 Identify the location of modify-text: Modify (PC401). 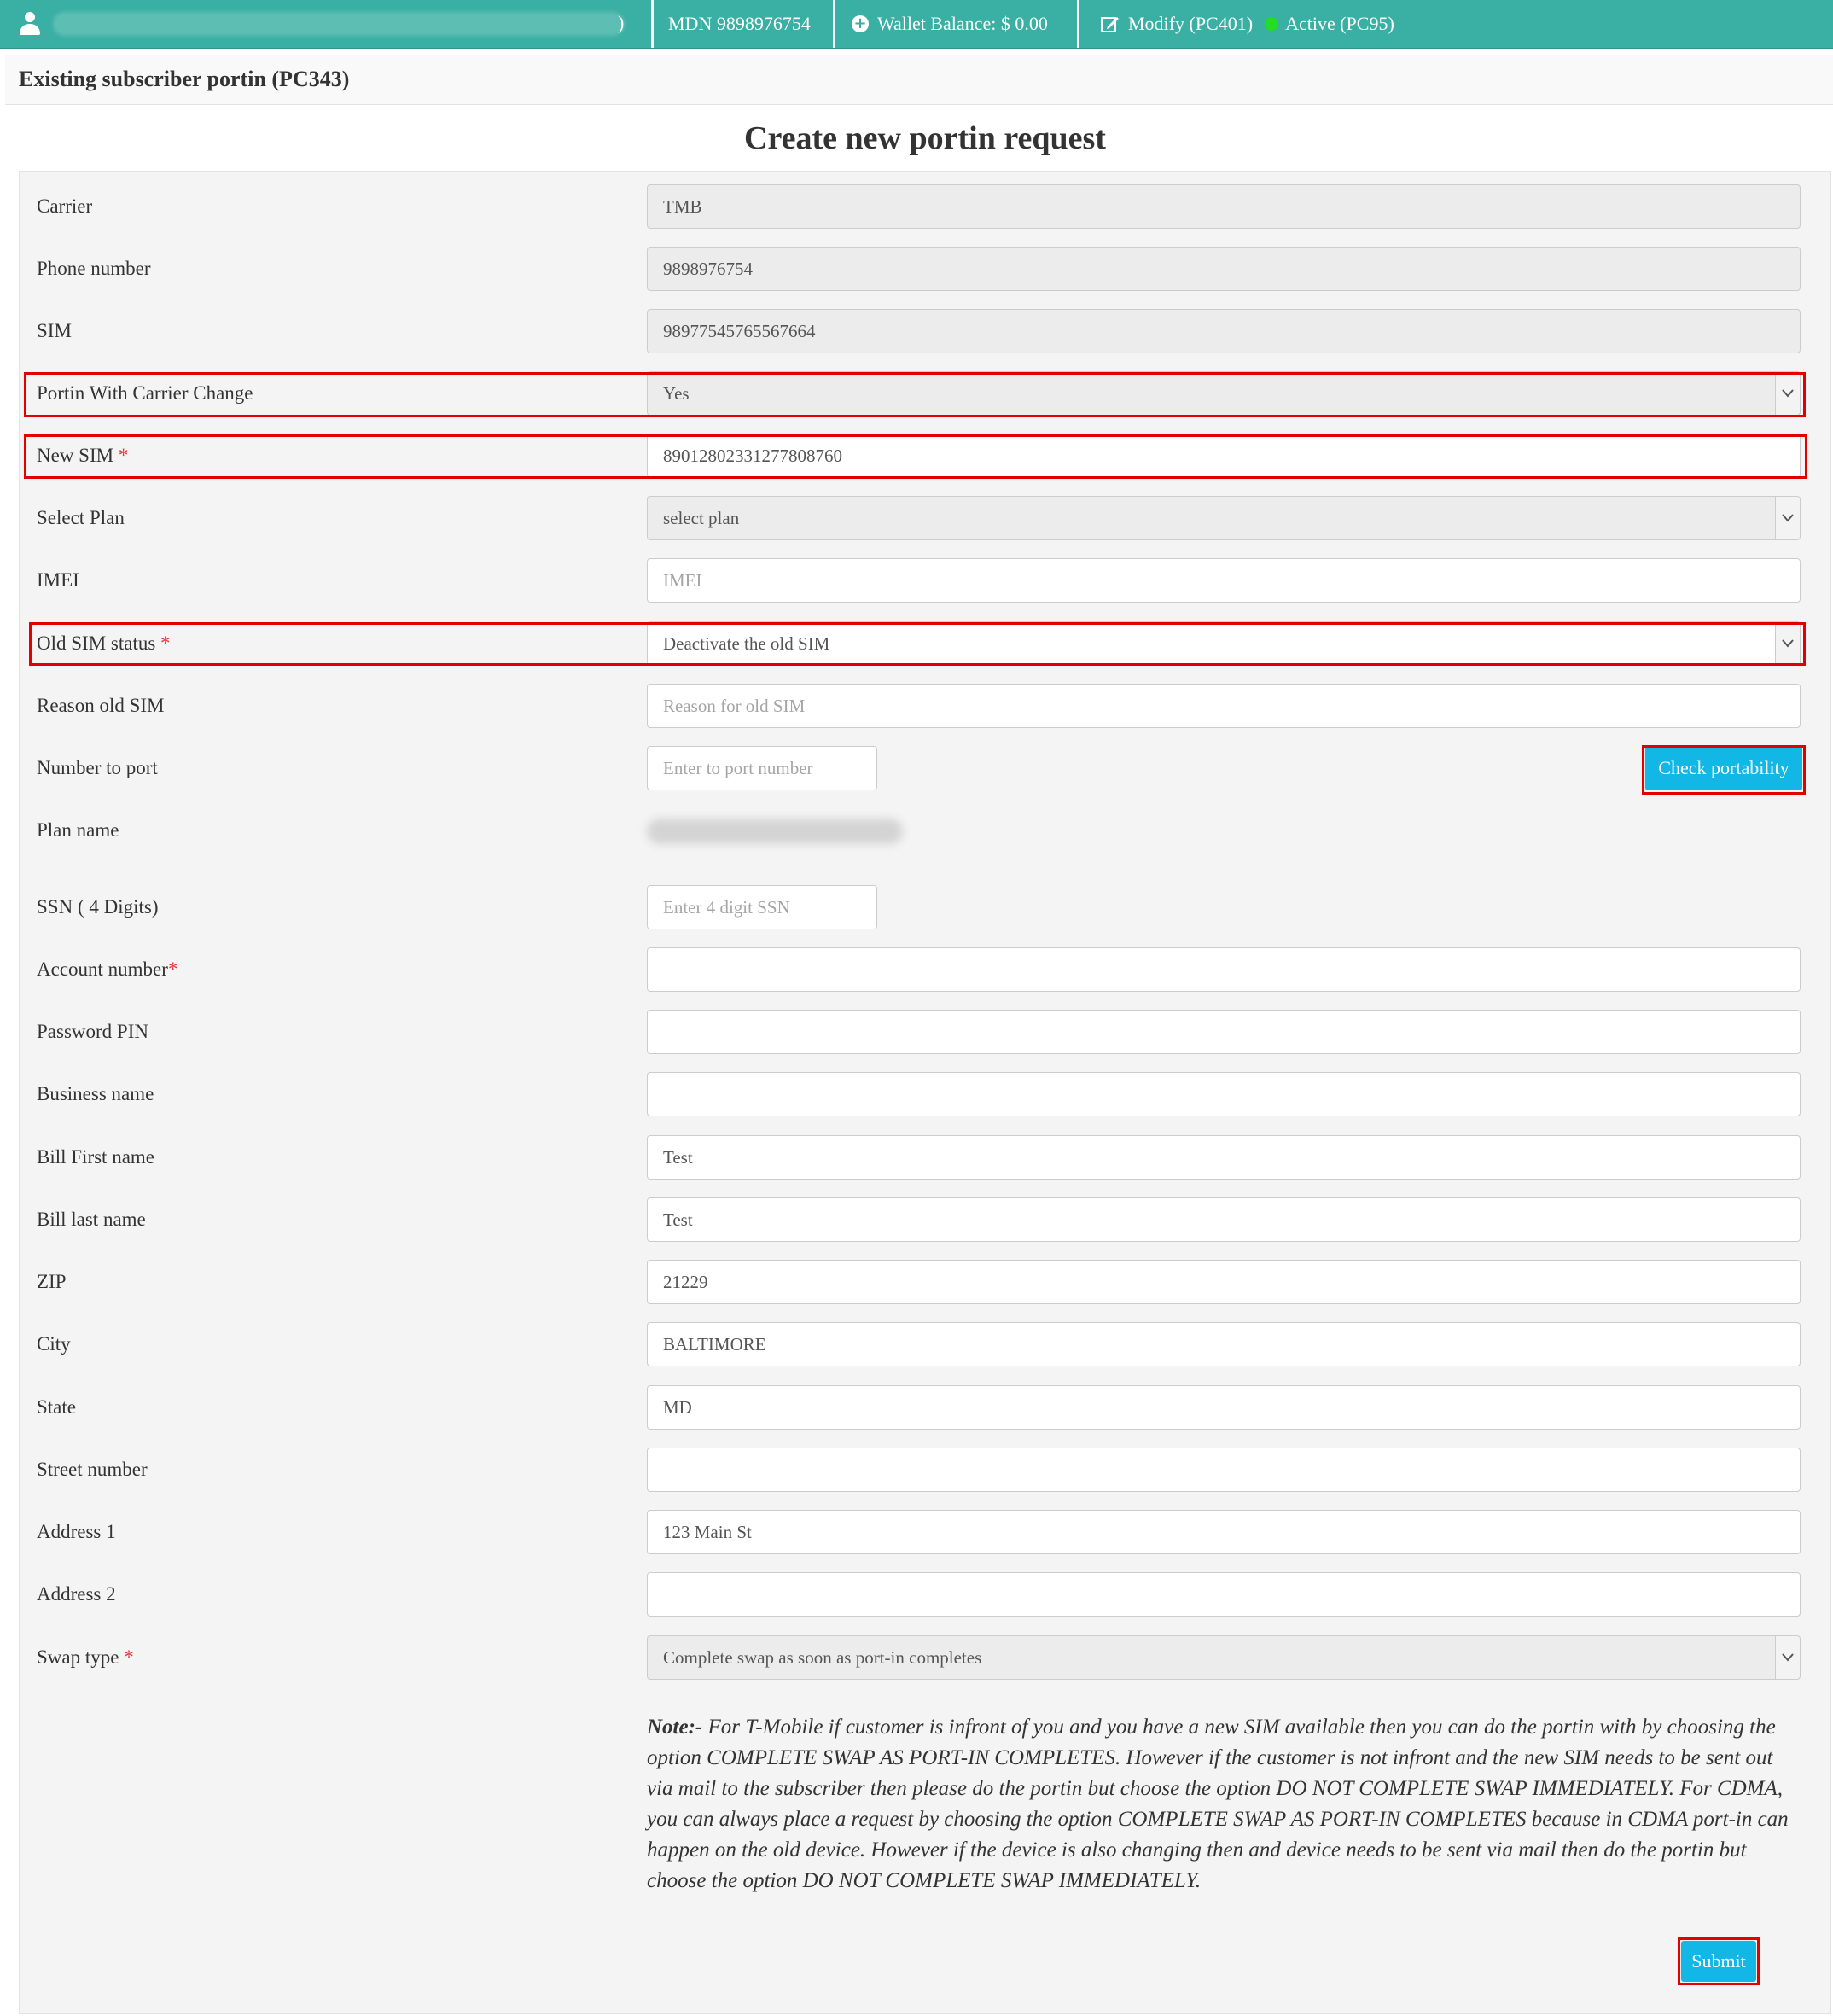
(1191, 23).